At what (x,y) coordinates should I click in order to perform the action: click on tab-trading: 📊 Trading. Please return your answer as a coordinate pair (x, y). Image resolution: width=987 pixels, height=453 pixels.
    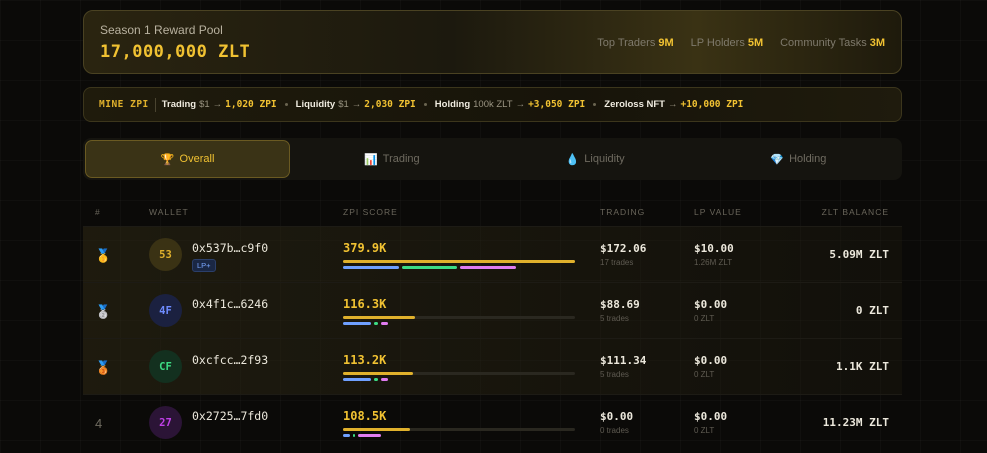
    Looking at the image, I should click on (391, 159).